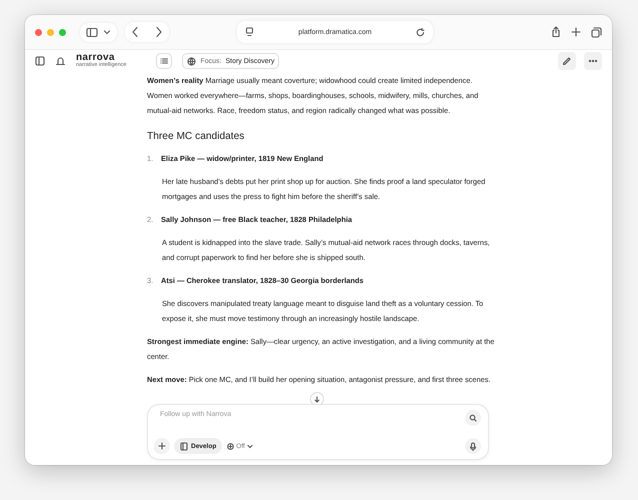  Describe the element at coordinates (95, 58) in the screenshot. I see `app-logo-text: narrova` at that location.